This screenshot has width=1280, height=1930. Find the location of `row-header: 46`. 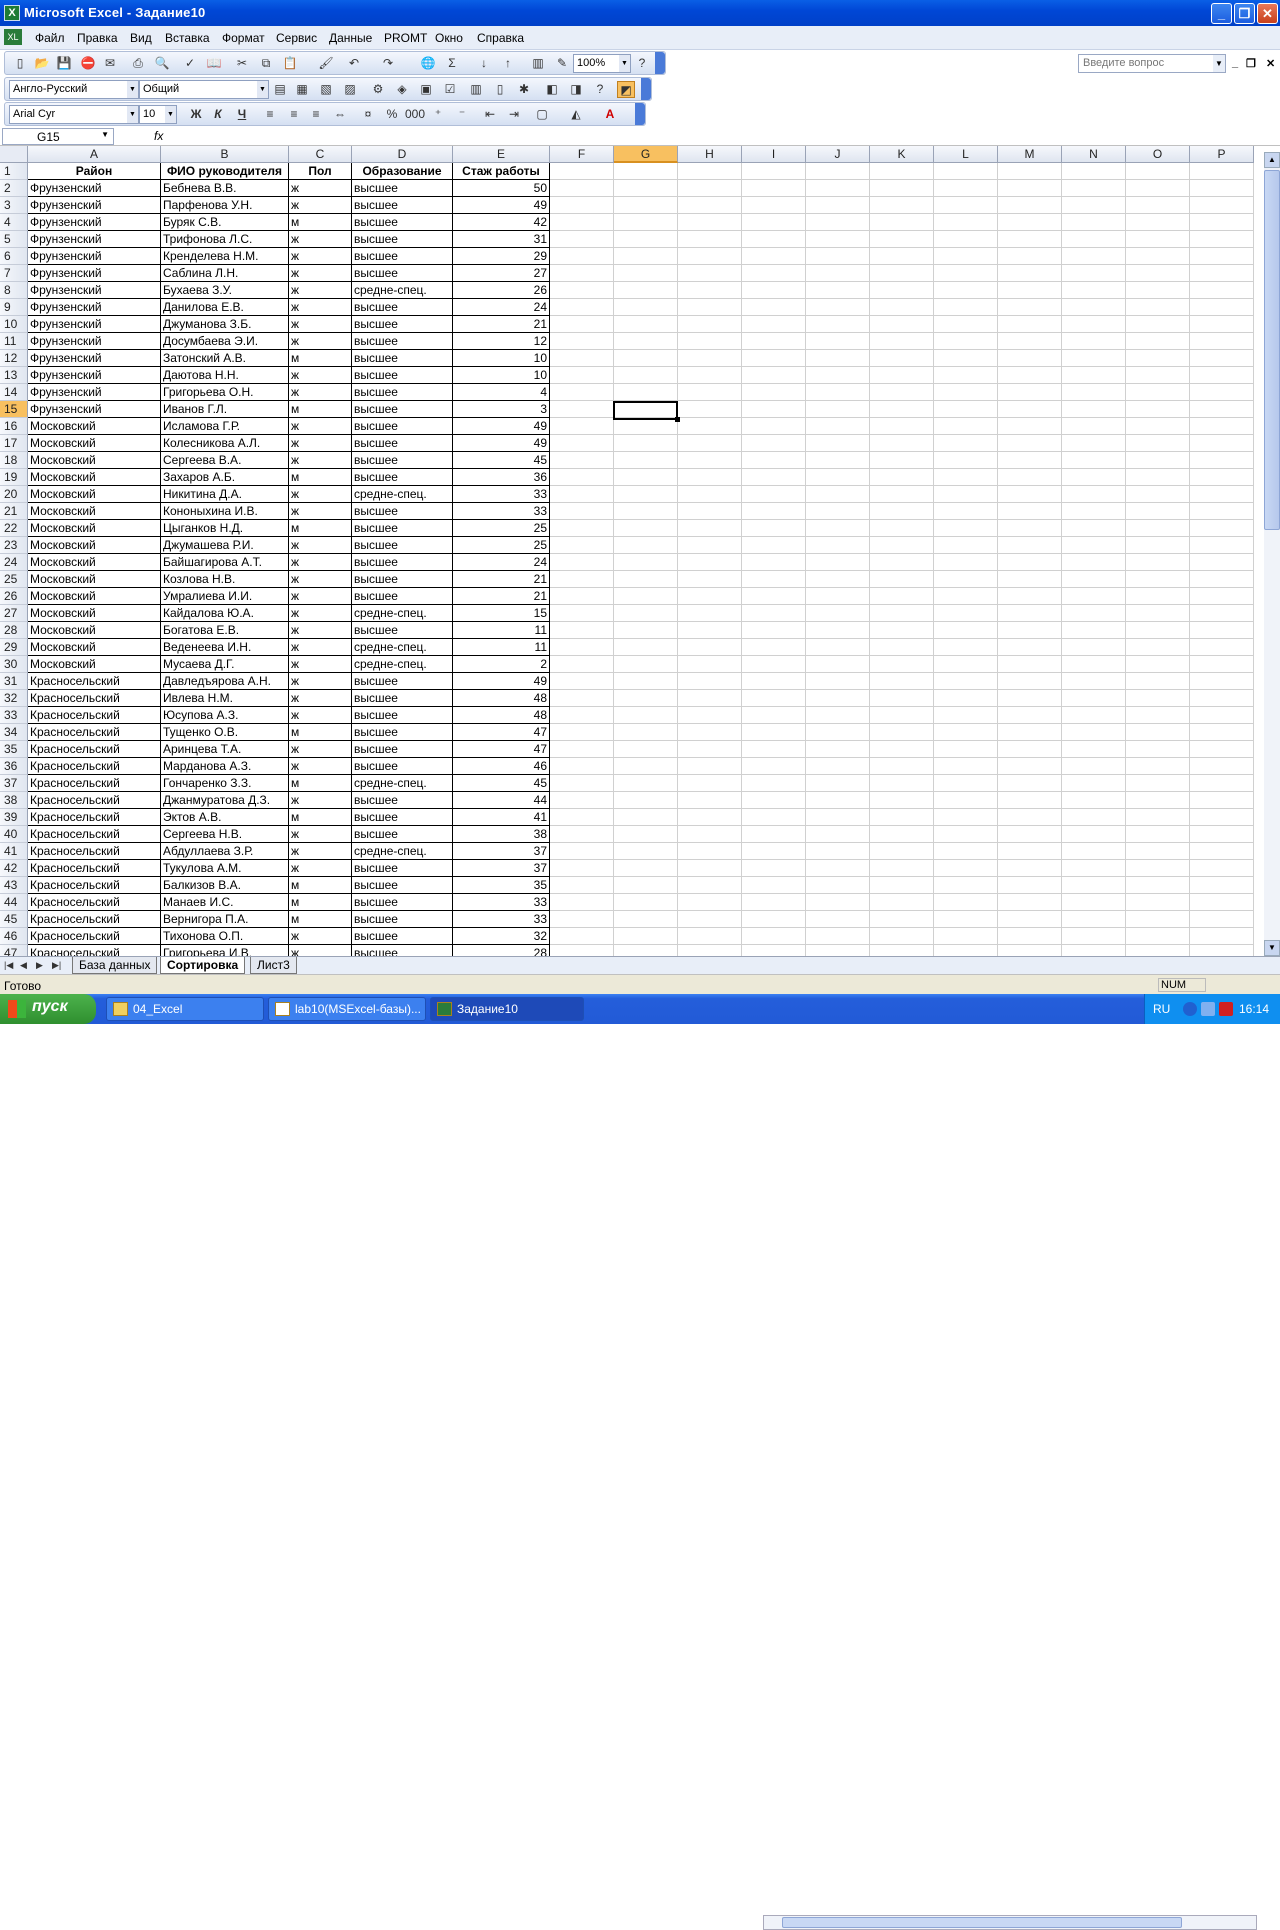

row-header: 46 is located at coordinates (14, 936).